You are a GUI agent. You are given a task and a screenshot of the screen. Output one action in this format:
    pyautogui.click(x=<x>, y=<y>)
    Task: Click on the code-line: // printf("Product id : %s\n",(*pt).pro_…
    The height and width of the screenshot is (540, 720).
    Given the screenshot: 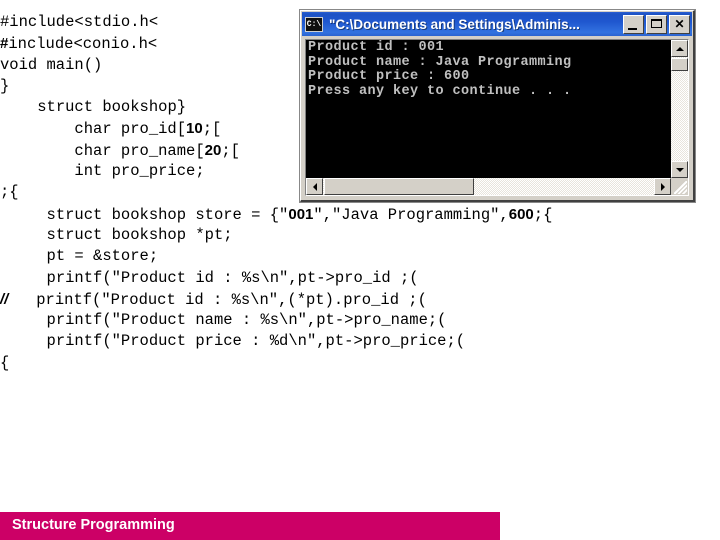 What is the action you would take?
    pyautogui.click(x=360, y=299)
    